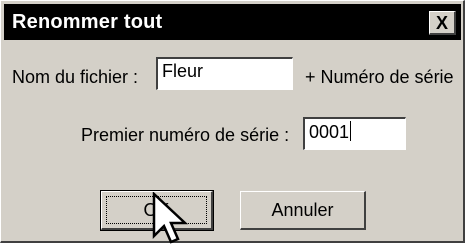  Describe the element at coordinates (183, 71) in the screenshot. I see `filename-value: Fleur` at that location.